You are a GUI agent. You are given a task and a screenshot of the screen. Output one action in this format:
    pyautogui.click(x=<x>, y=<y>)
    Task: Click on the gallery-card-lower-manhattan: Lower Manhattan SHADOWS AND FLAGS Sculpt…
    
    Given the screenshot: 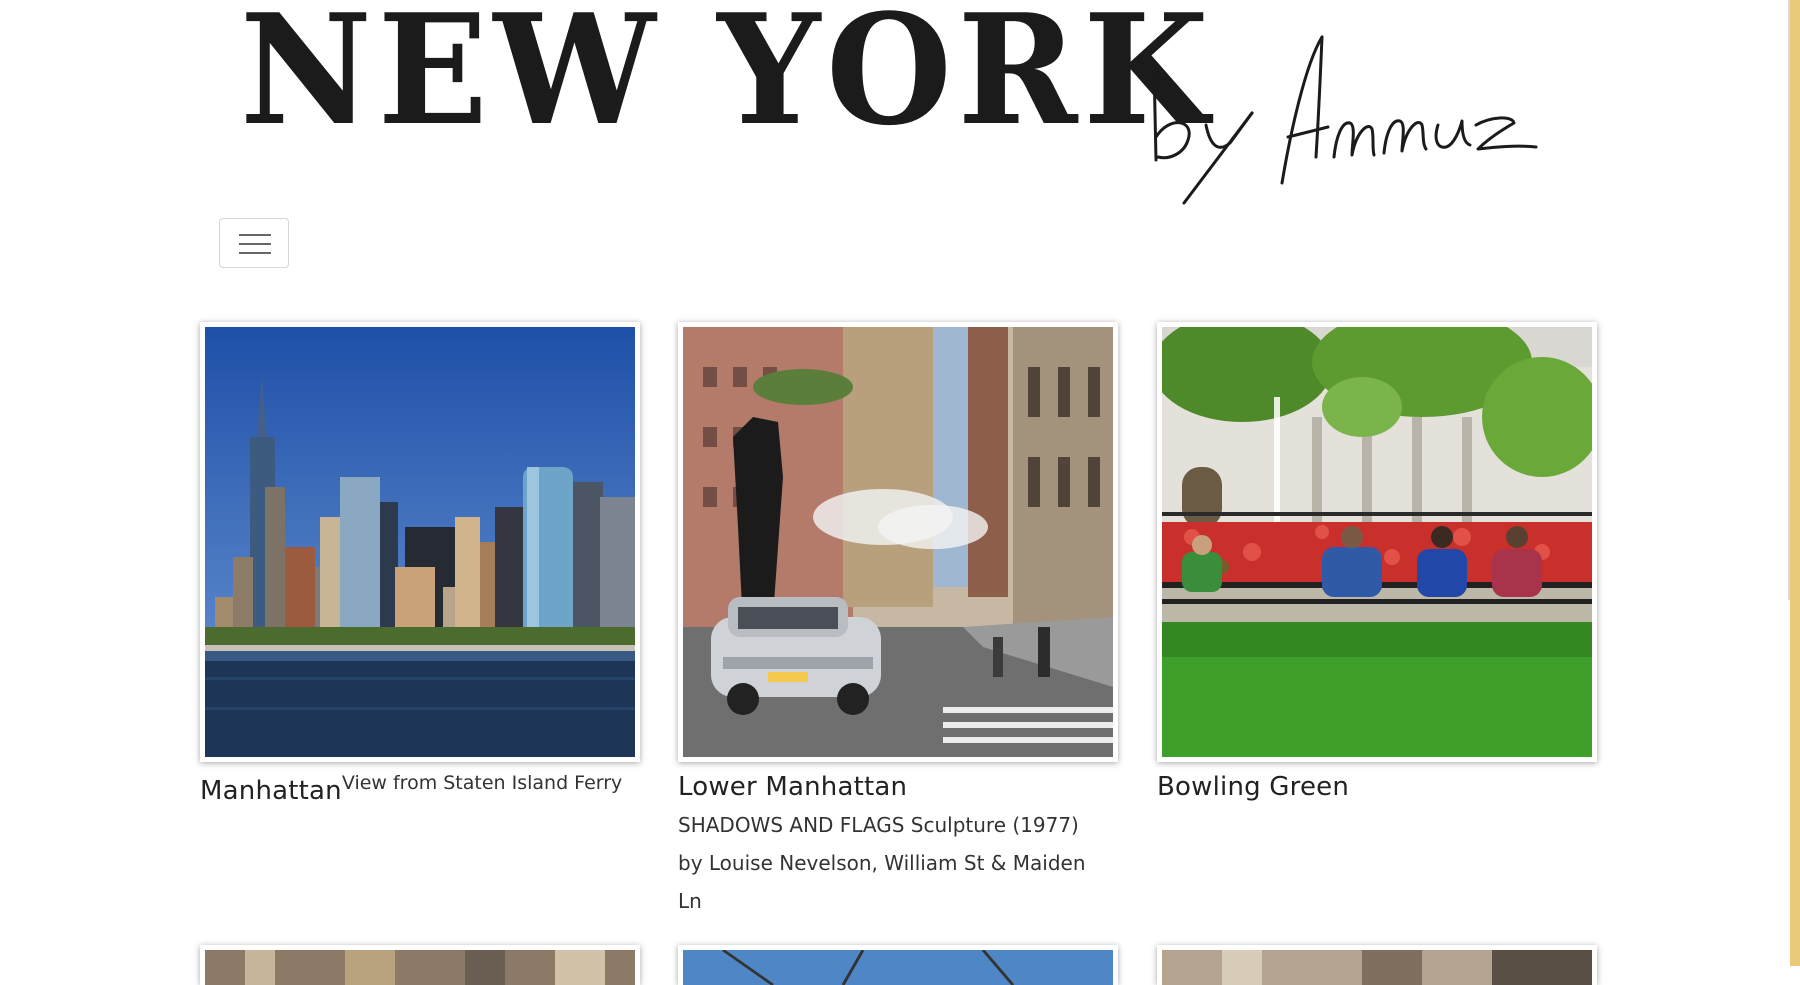 What is the action you would take?
    pyautogui.click(x=898, y=621)
    